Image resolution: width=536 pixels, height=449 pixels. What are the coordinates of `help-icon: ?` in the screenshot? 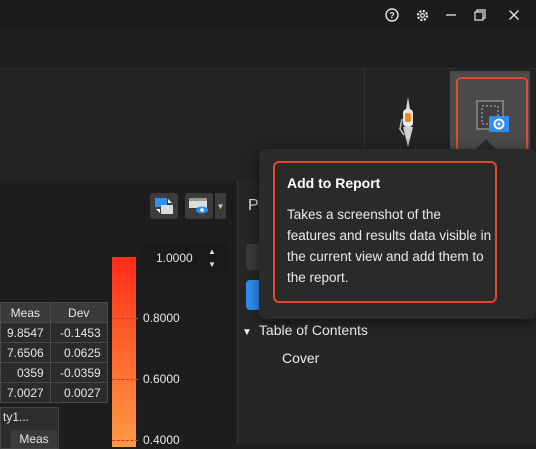 It's located at (392, 15).